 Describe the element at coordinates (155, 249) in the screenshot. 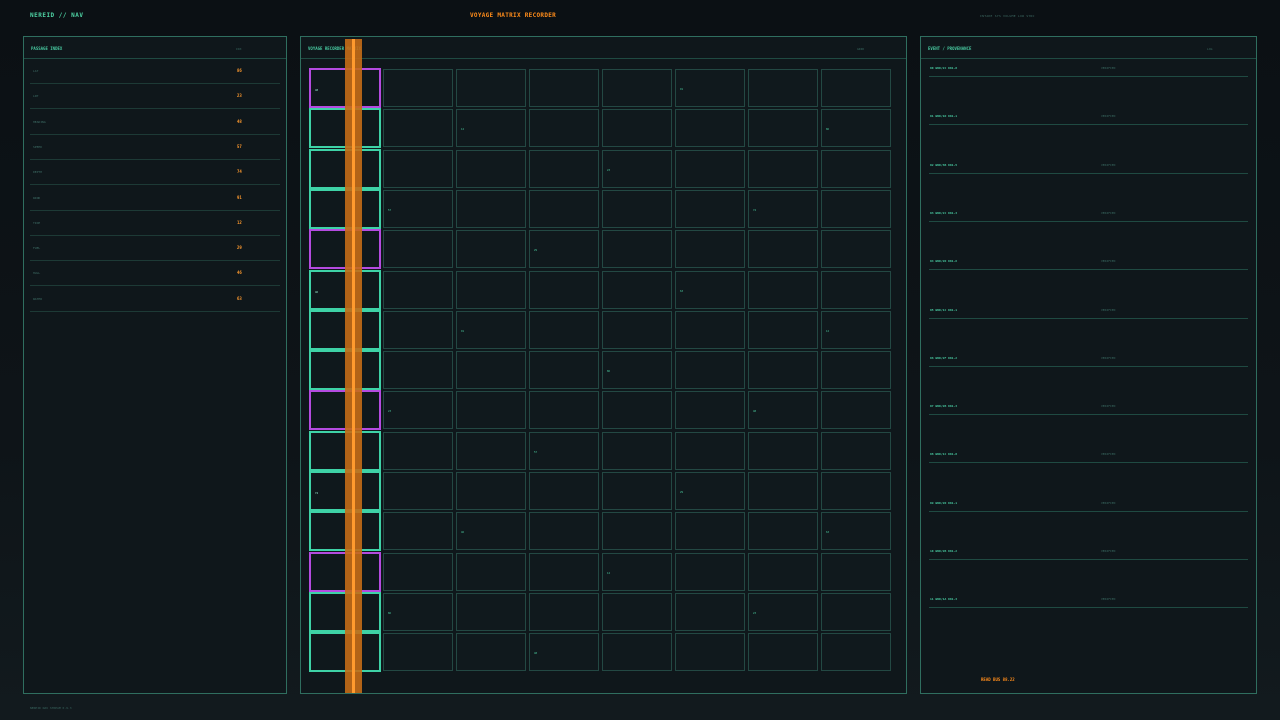

I see `index-row: FUEL 29` at that location.